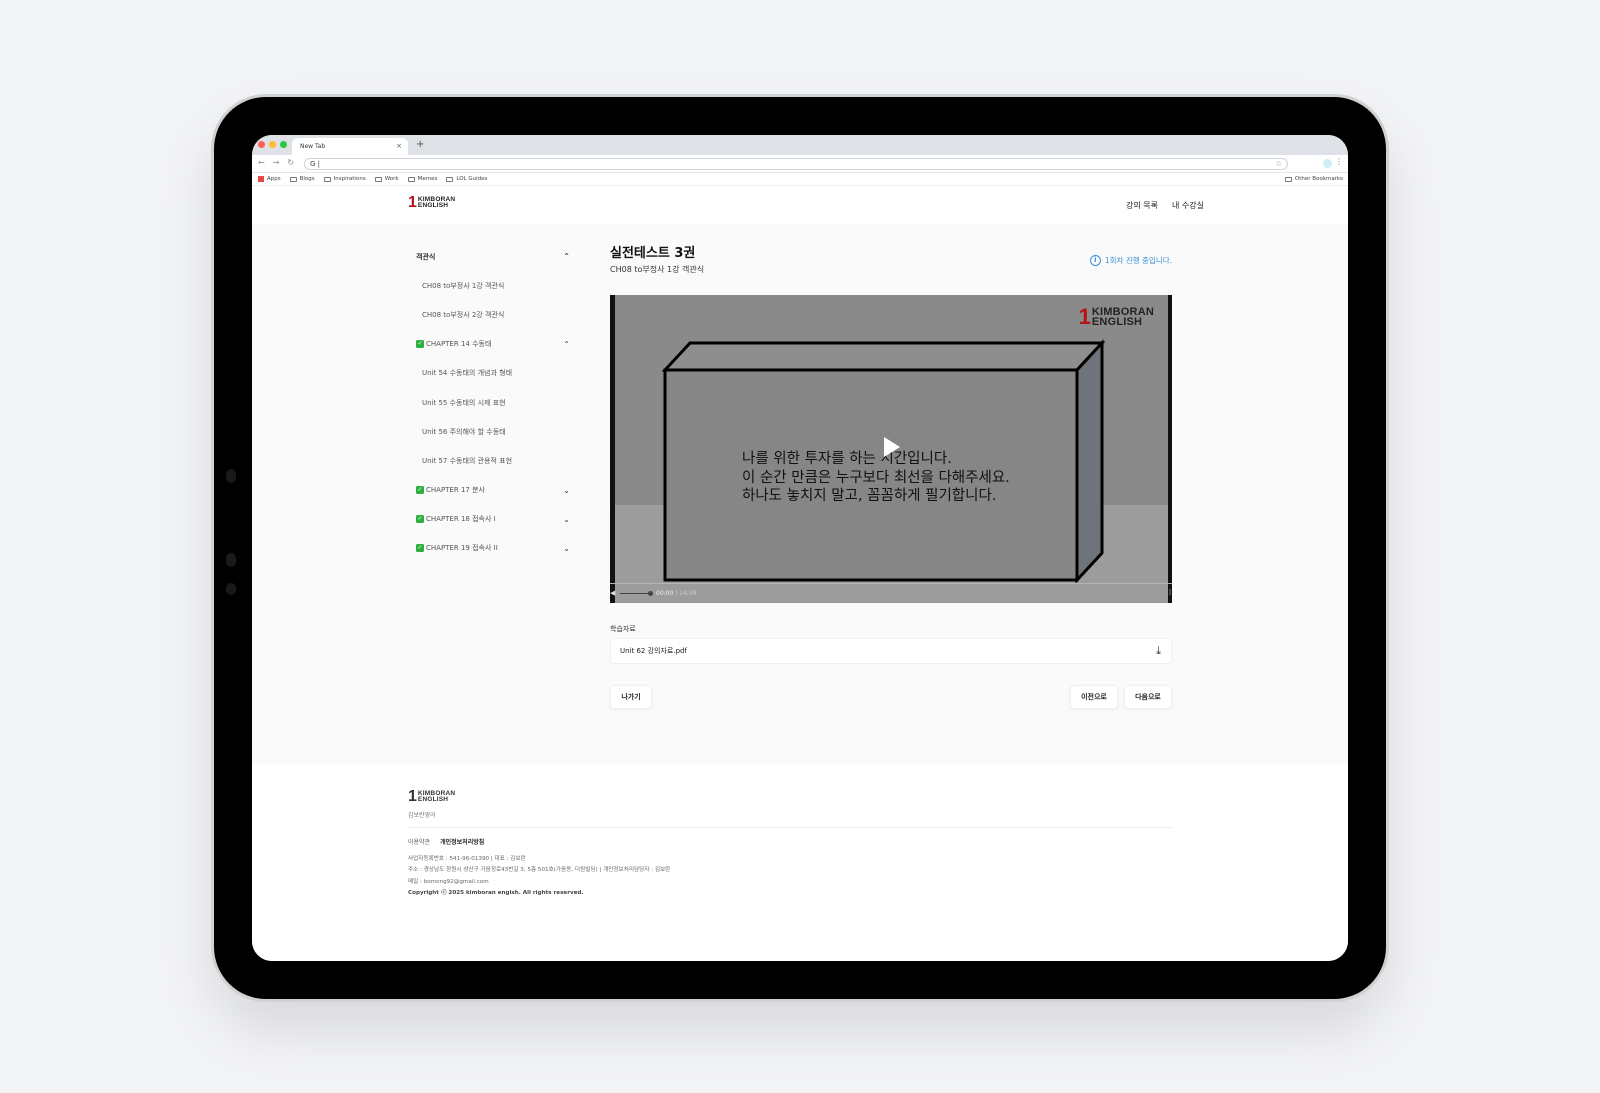 The width and height of the screenshot is (1600, 1093). What do you see at coordinates (800, 205) in the screenshot?
I see `site-header: 1 KIMBORAN ENGLISH 강의 목록 내 수강실` at bounding box center [800, 205].